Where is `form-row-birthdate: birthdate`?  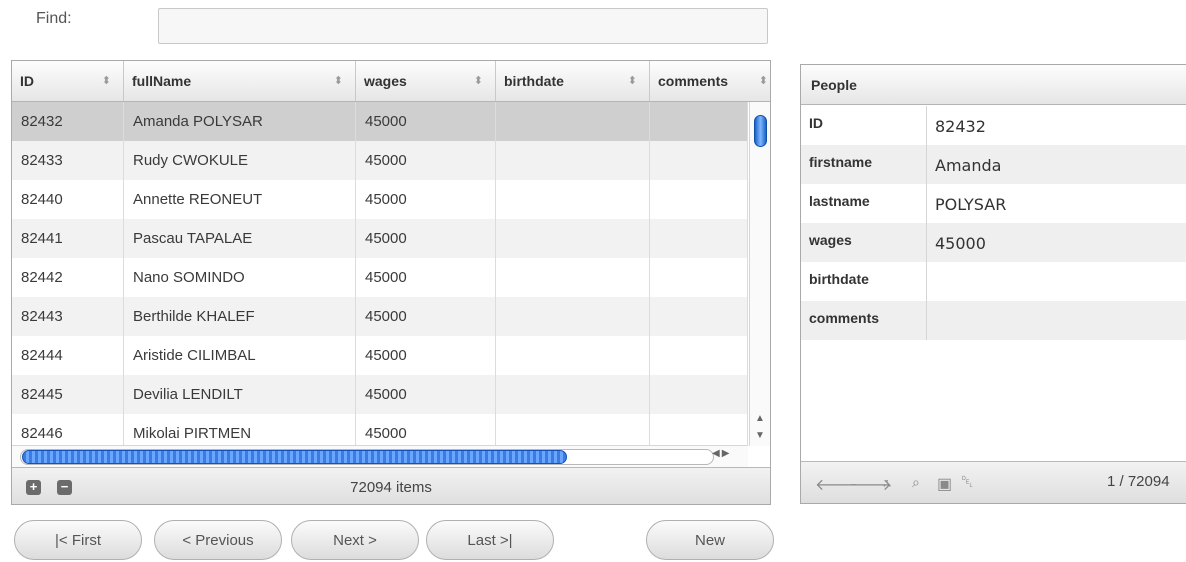 form-row-birthdate: birthdate is located at coordinates (993, 281).